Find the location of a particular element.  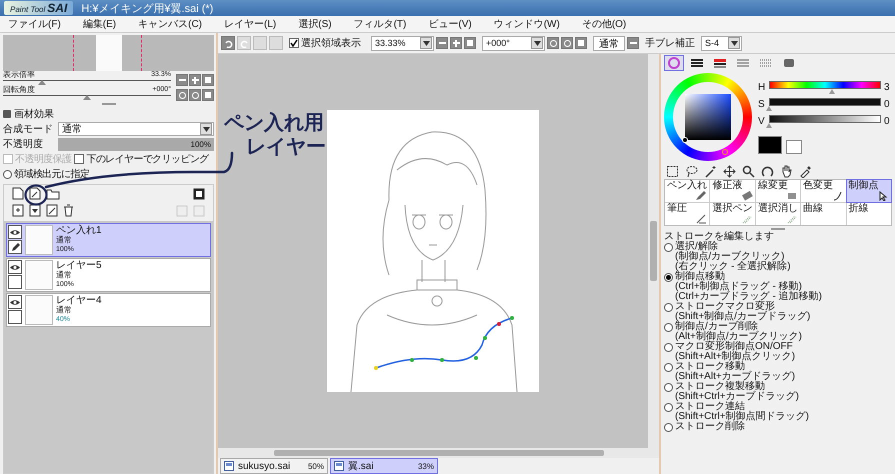

menu-item: キャンバス(C) is located at coordinates (170, 24).